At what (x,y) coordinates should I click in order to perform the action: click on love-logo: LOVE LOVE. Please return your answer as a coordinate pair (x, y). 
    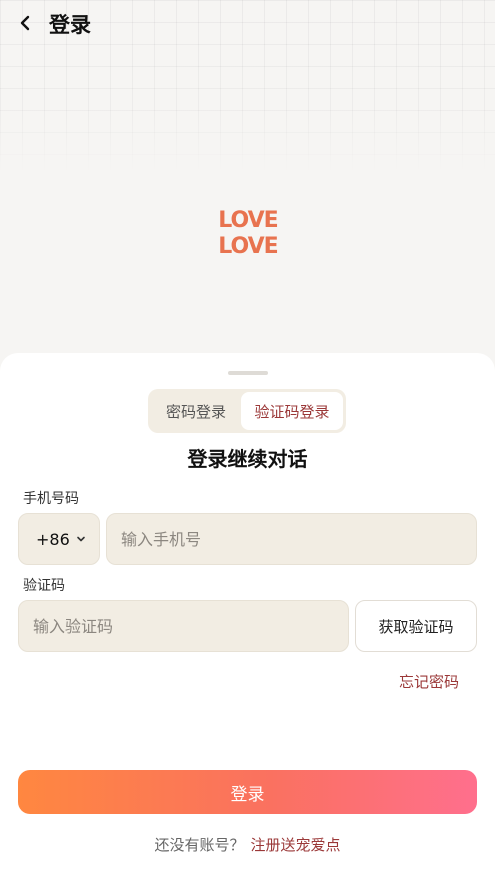
    Looking at the image, I should click on (248, 233).